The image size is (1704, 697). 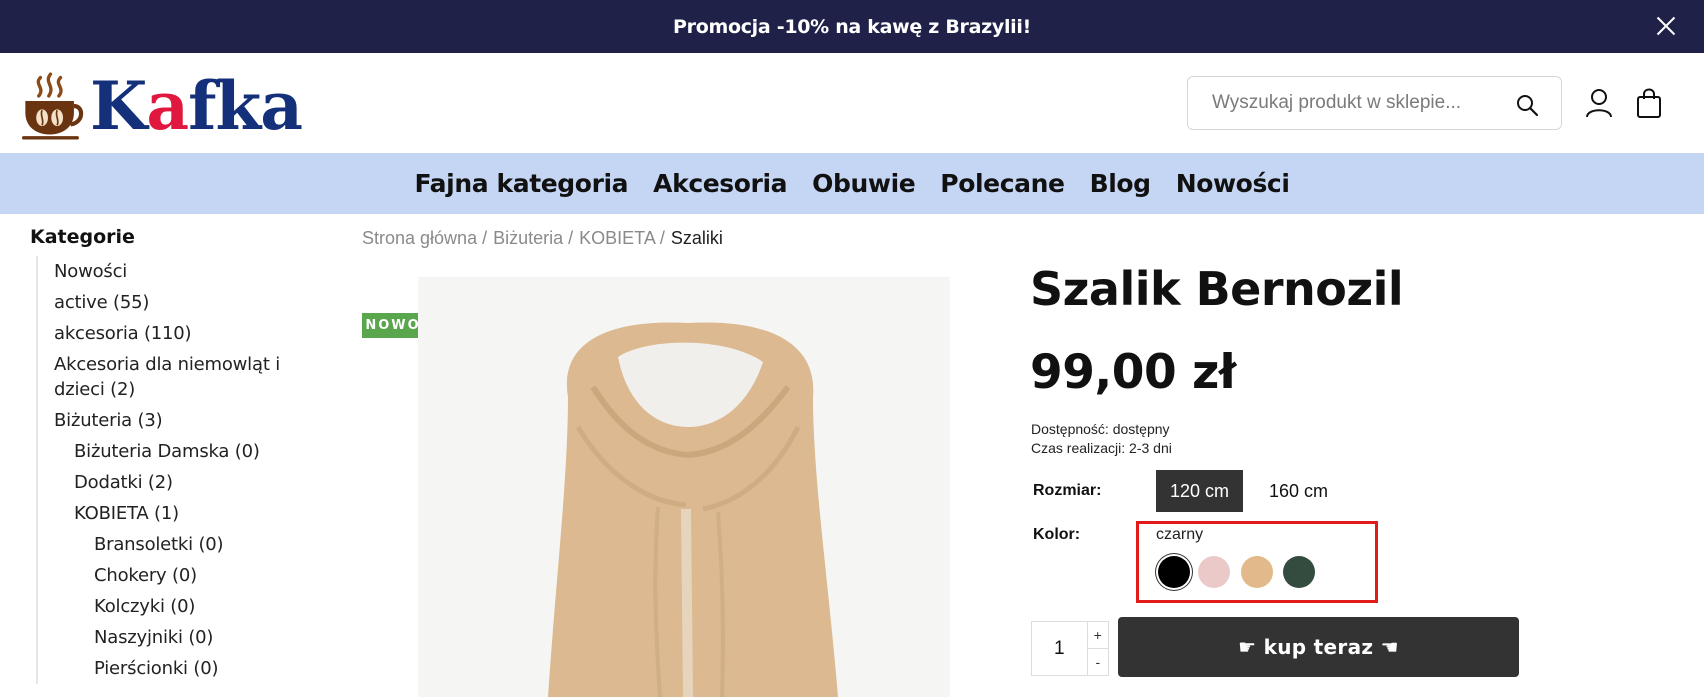 I want to click on nav-item-obuwie: Obuwie, so click(x=864, y=183).